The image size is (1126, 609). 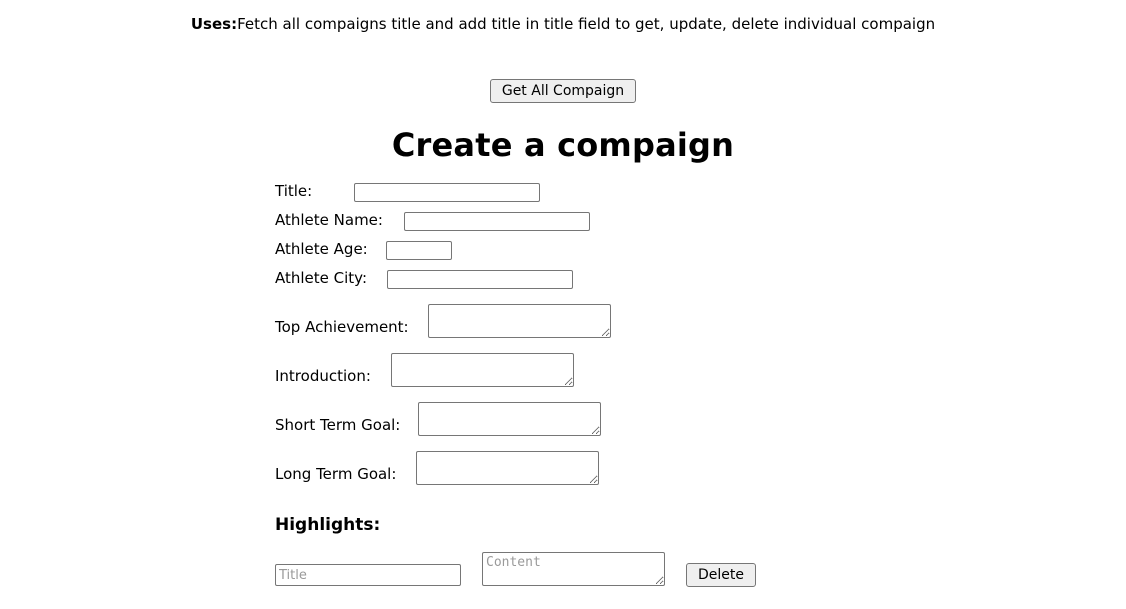 I want to click on highlight-content-textarea, so click(x=573, y=569).